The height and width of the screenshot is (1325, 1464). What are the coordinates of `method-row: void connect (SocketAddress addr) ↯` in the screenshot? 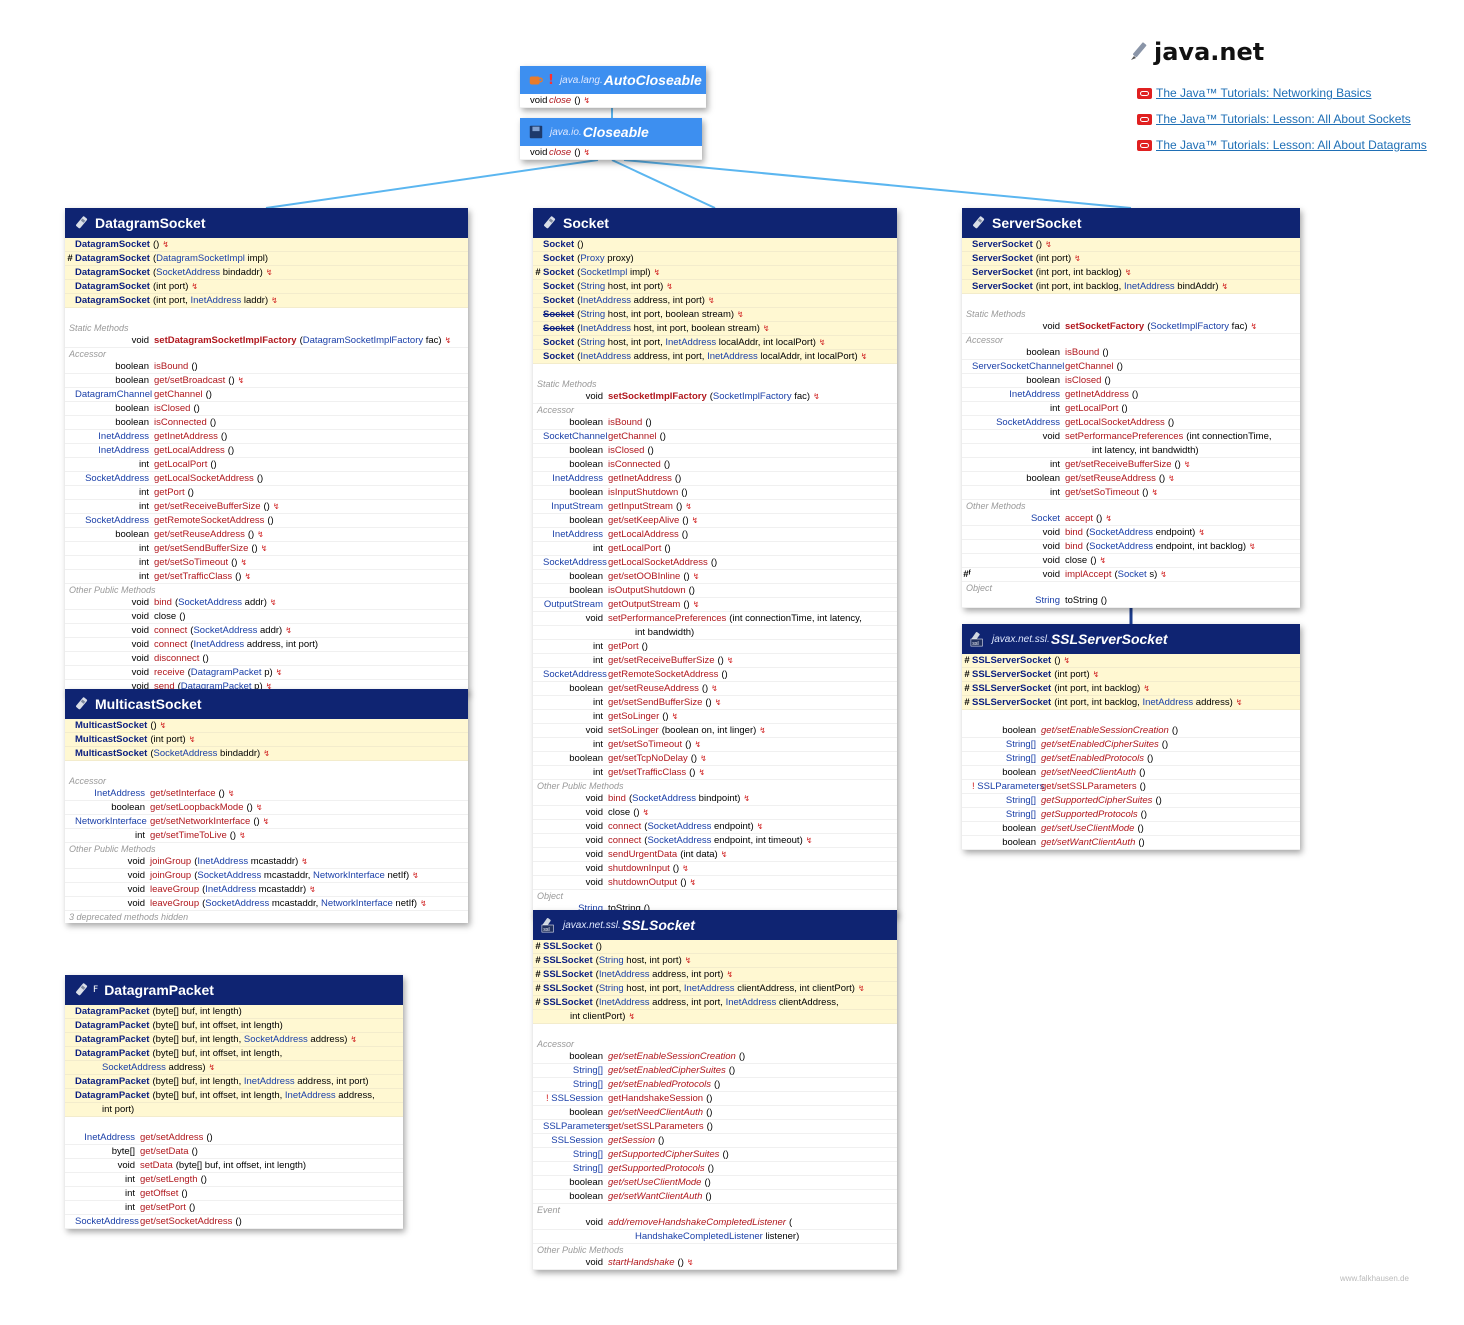 It's located at (266, 631).